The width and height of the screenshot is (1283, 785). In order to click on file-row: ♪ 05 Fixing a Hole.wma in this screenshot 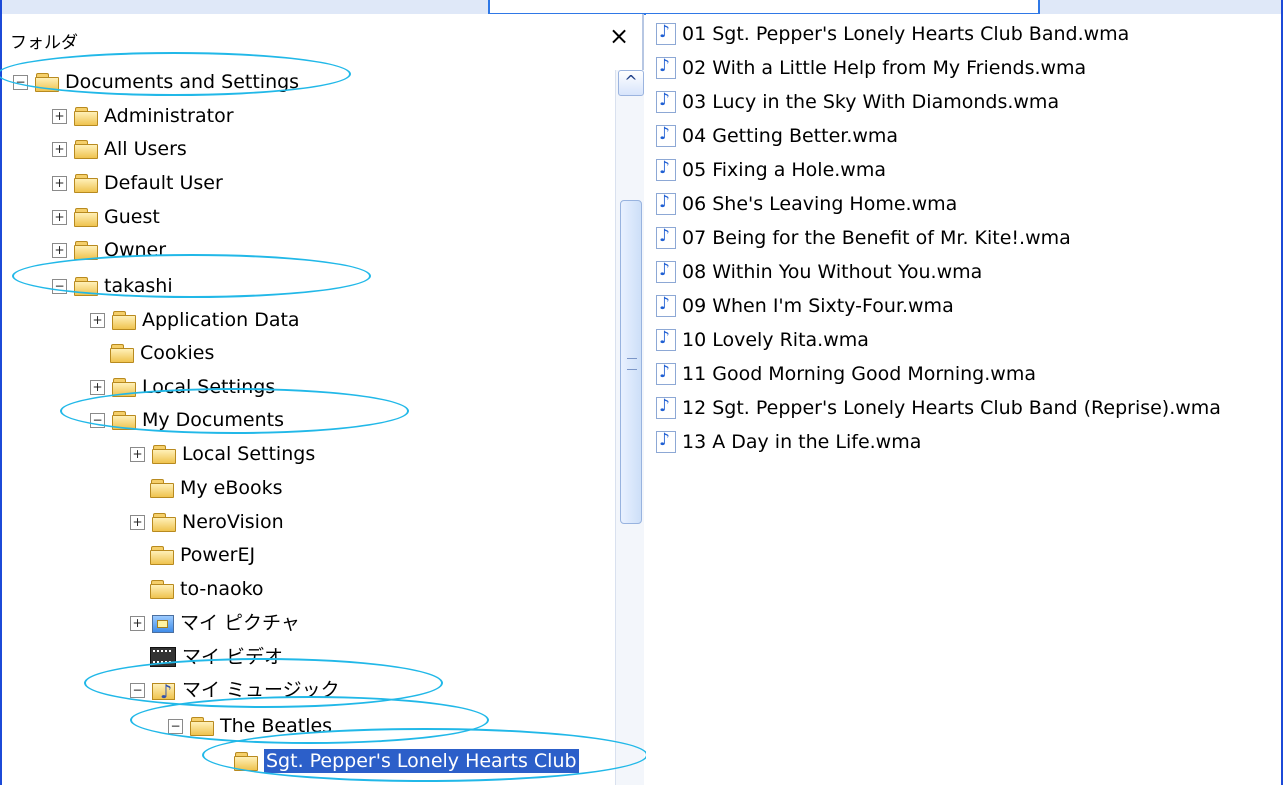, I will do `click(771, 170)`.